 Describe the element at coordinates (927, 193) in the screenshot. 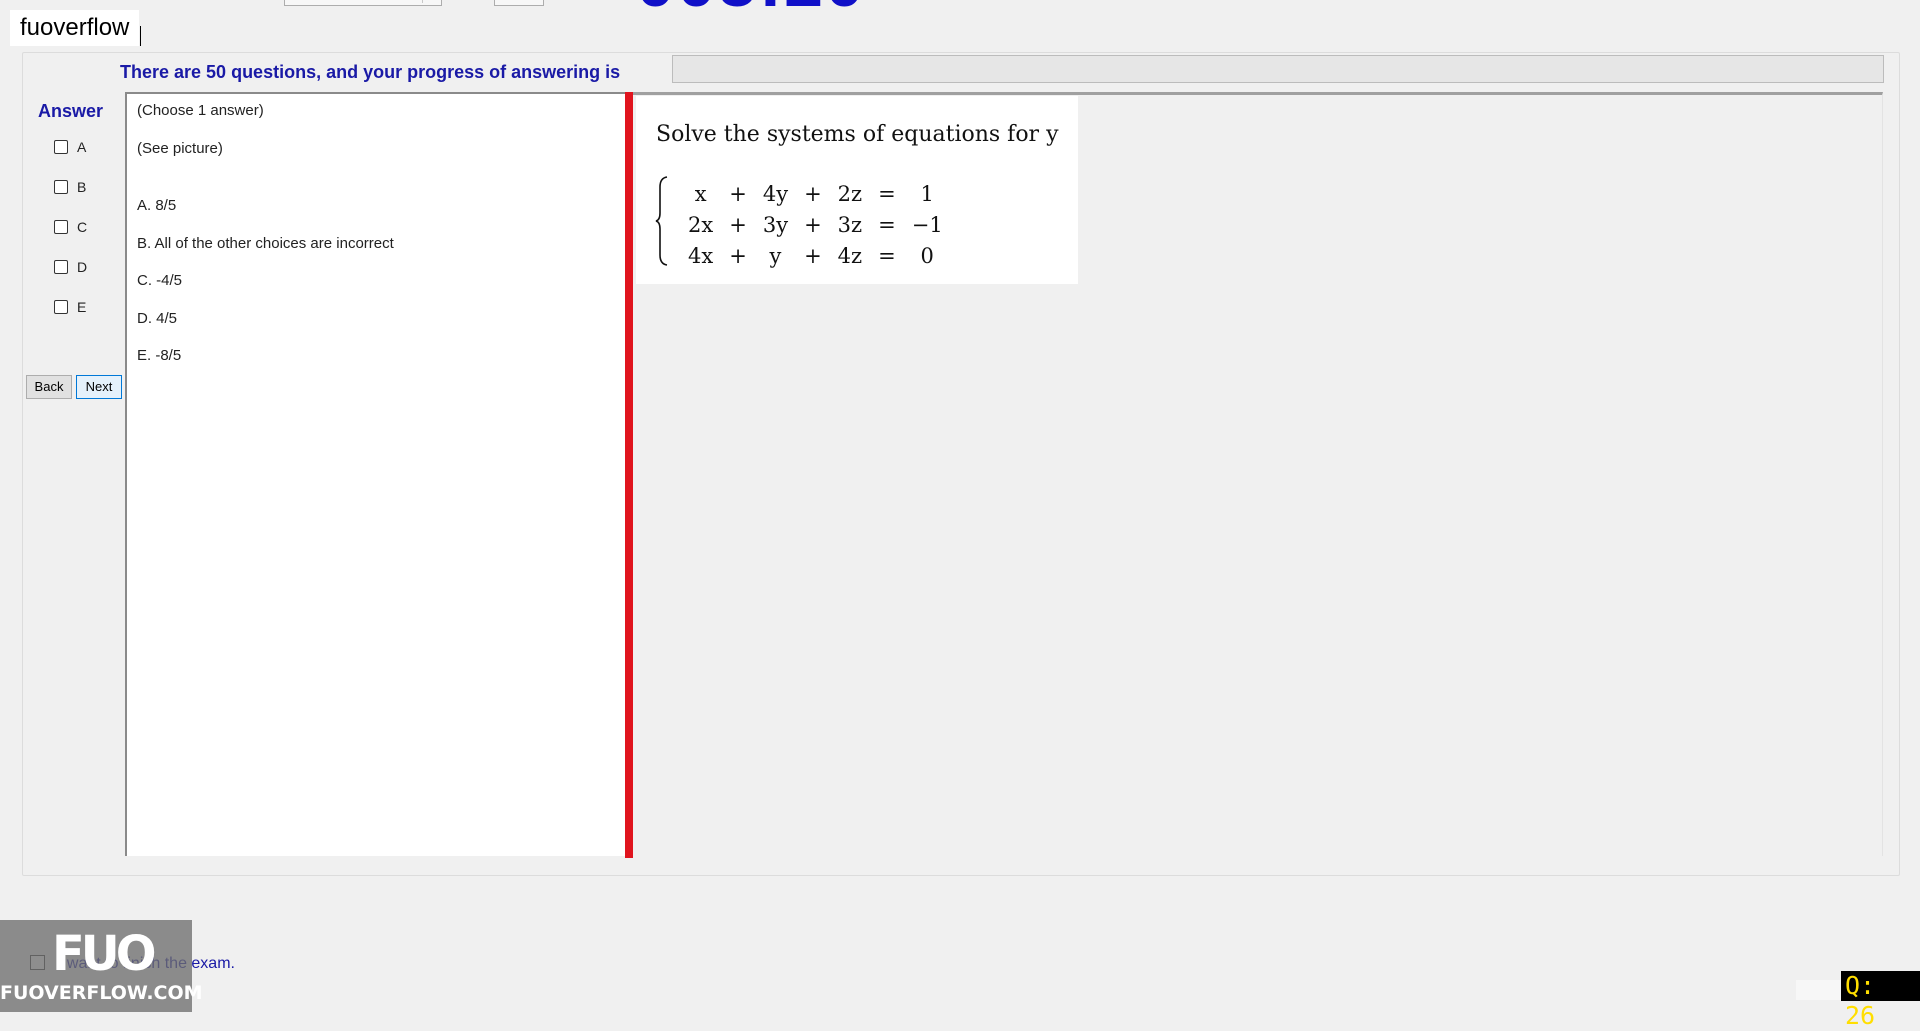

I see `constant: 1` at that location.